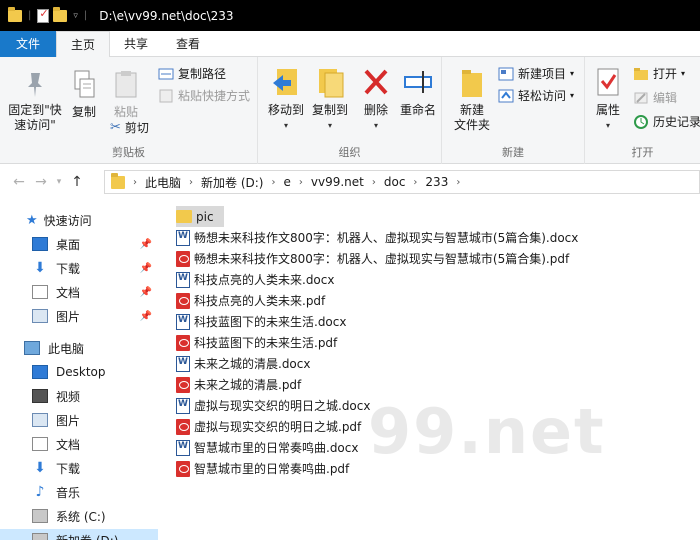 Image resolution: width=700 pixels, height=540 pixels. Describe the element at coordinates (79, 492) in the screenshot. I see `sidebar-item-music: ♪ 音乐` at that location.